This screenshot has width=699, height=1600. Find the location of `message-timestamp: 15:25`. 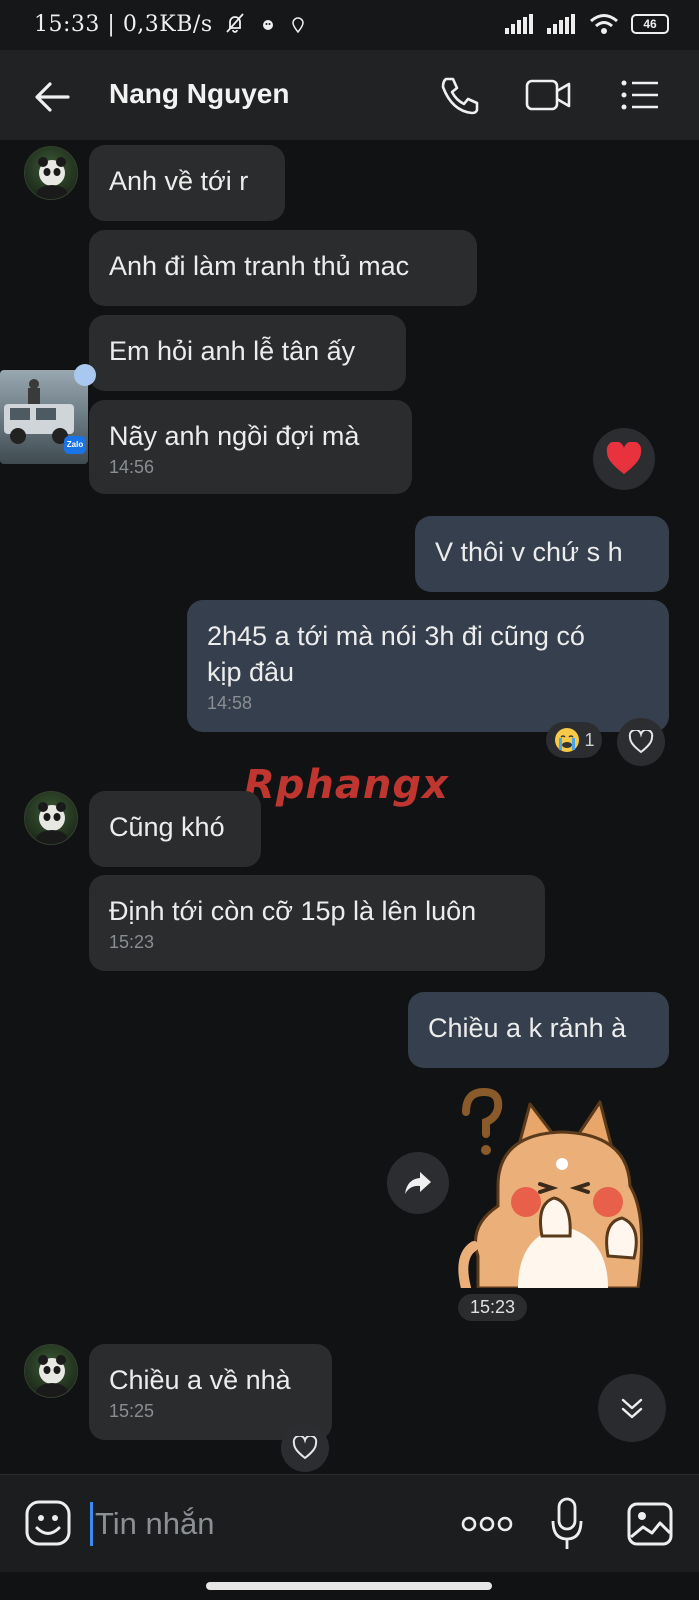

message-timestamp: 15:25 is located at coordinates (132, 1411).